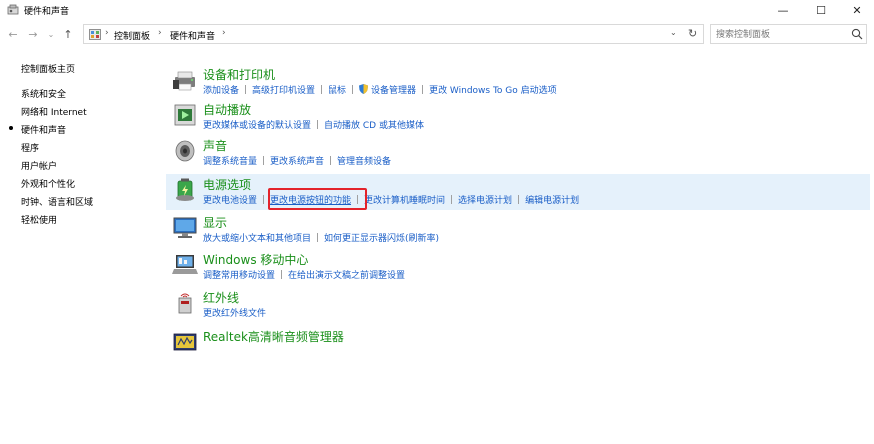 The height and width of the screenshot is (444, 874). What do you see at coordinates (48, 68) in the screenshot?
I see `sidebar-item-home: 控制面板主页` at bounding box center [48, 68].